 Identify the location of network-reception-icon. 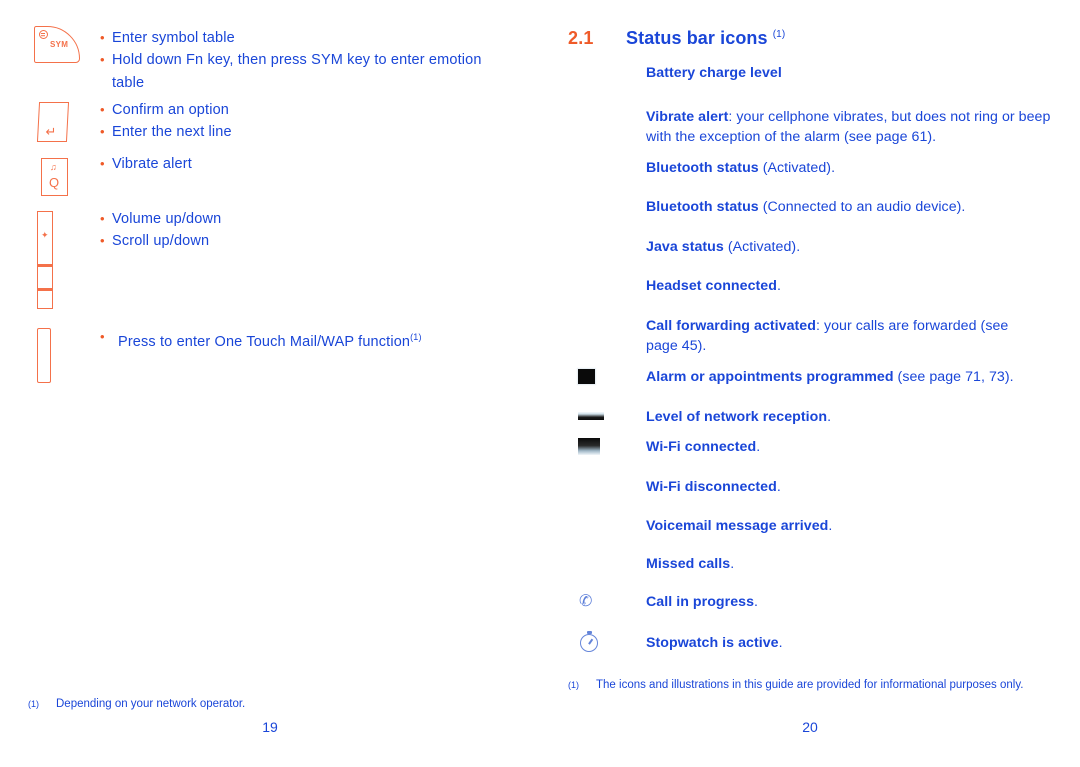
(593, 417).